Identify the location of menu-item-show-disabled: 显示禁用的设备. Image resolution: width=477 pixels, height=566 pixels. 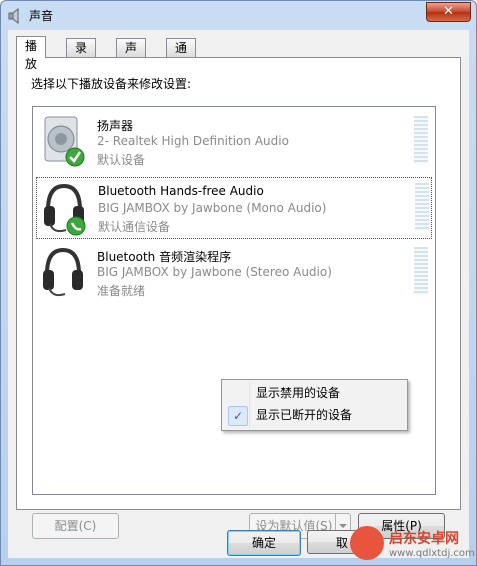
(314, 393).